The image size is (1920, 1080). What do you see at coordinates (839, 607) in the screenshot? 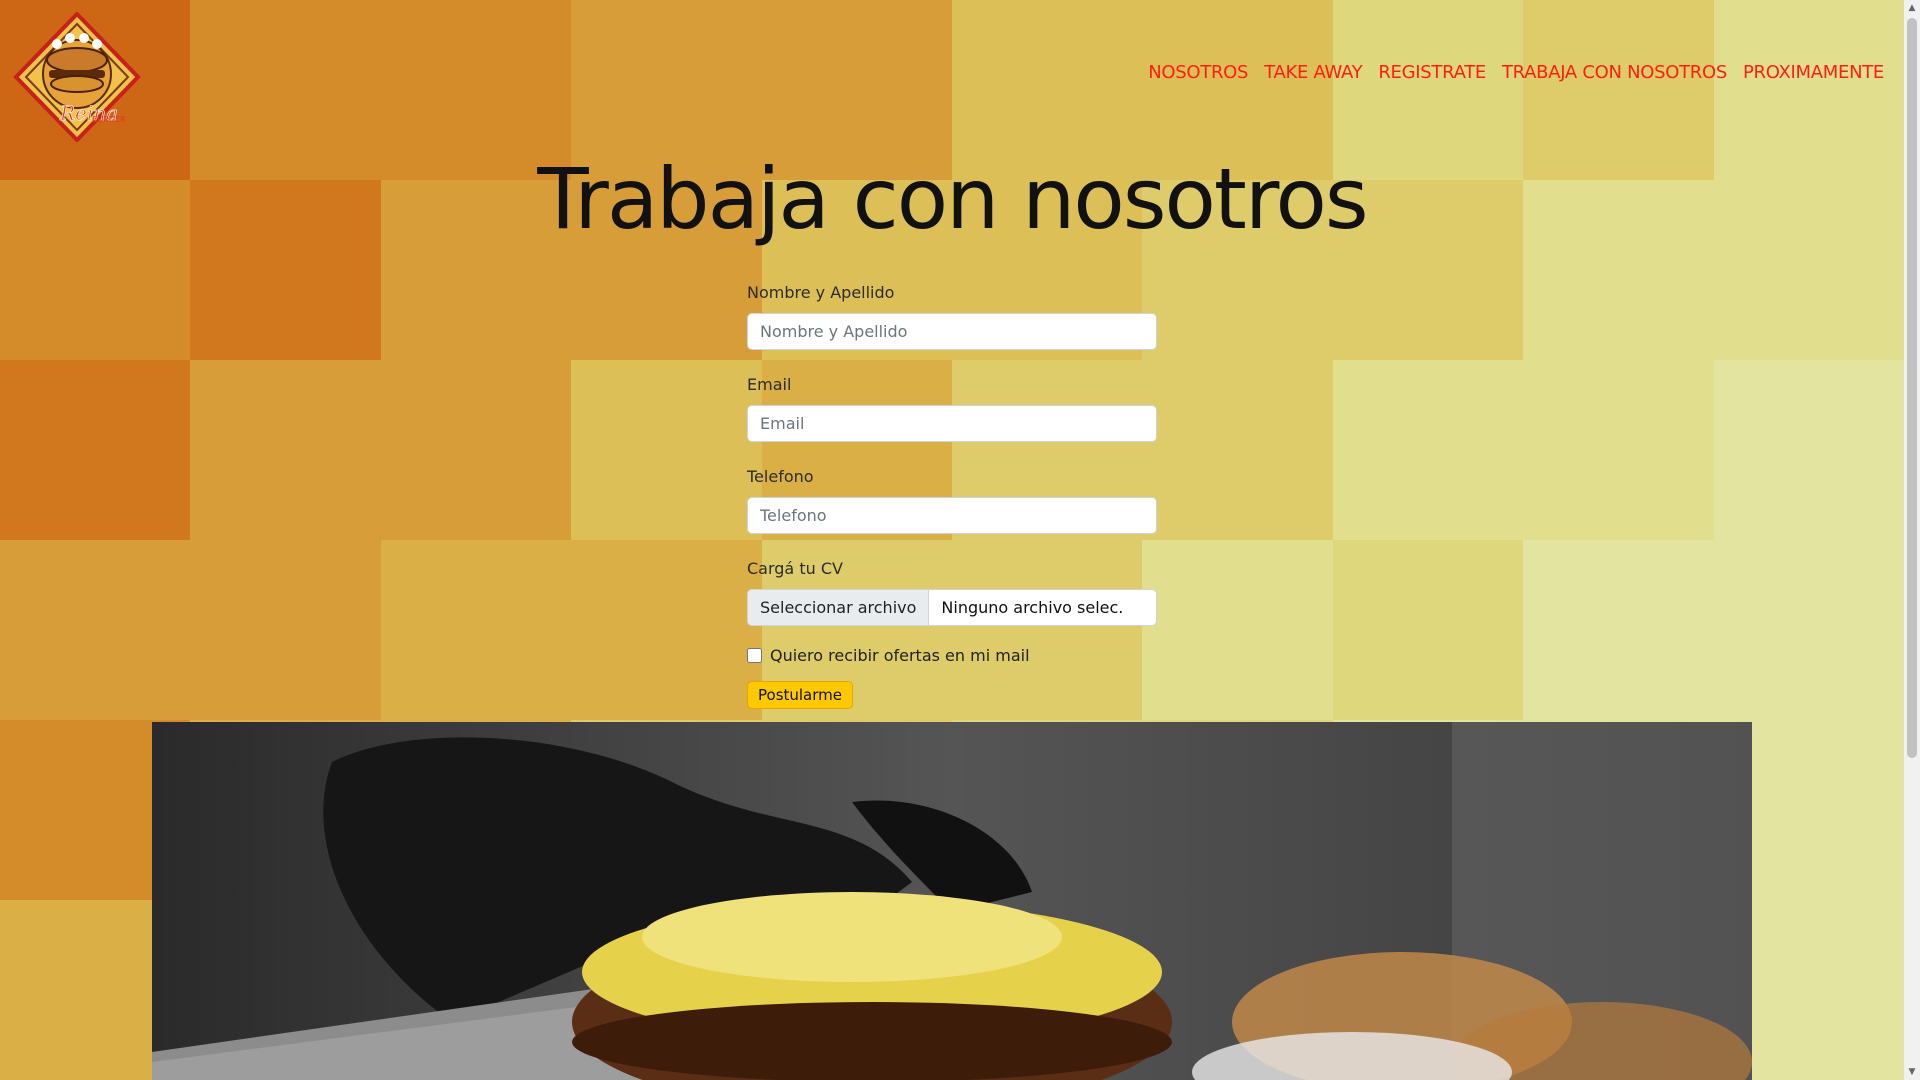
I see `select-file-button: Seleccionar archivo` at bounding box center [839, 607].